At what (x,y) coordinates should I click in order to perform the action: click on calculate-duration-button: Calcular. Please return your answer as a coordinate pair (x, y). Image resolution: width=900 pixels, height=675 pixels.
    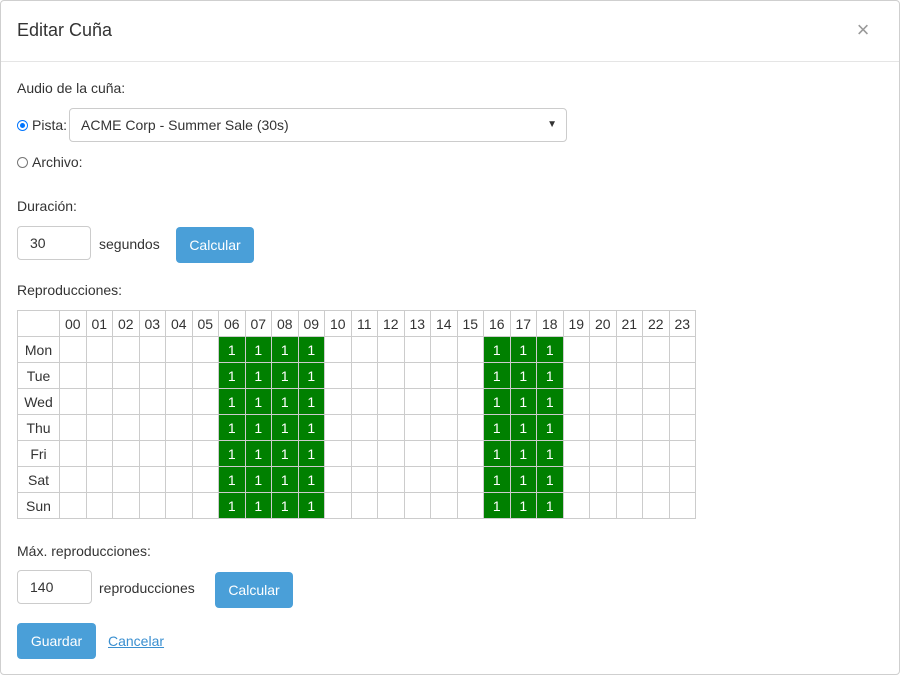
    Looking at the image, I should click on (215, 245).